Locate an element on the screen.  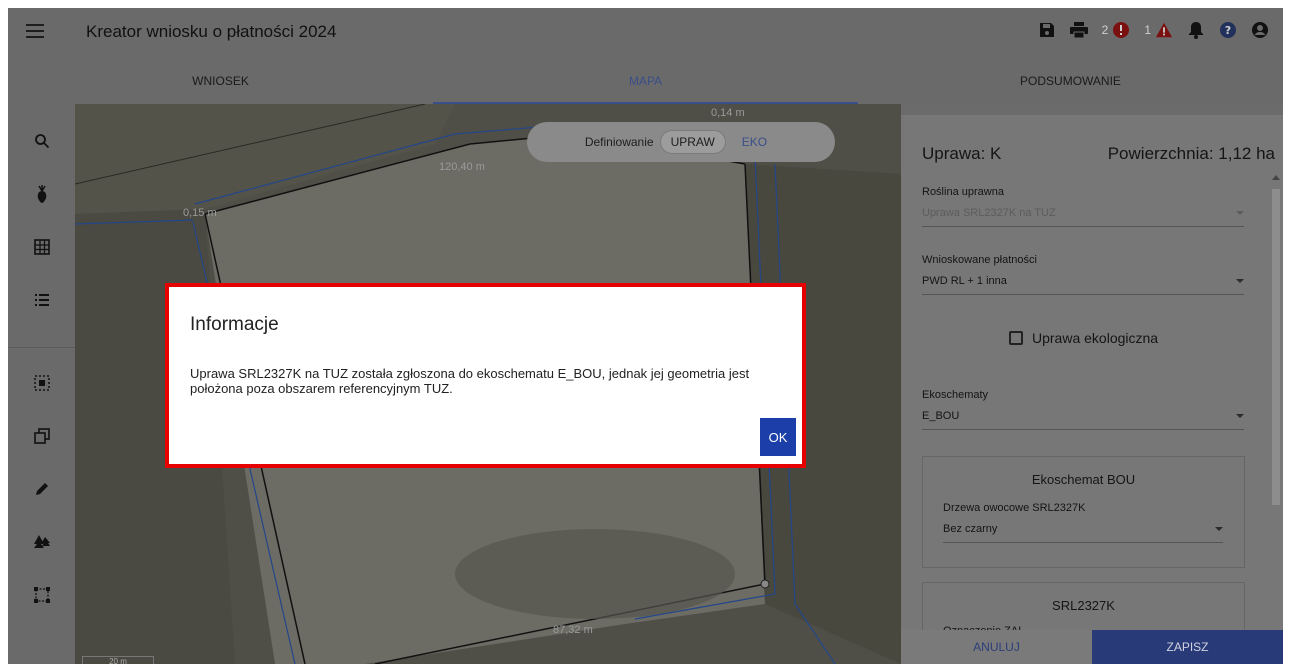
menu-icon is located at coordinates (35, 31).